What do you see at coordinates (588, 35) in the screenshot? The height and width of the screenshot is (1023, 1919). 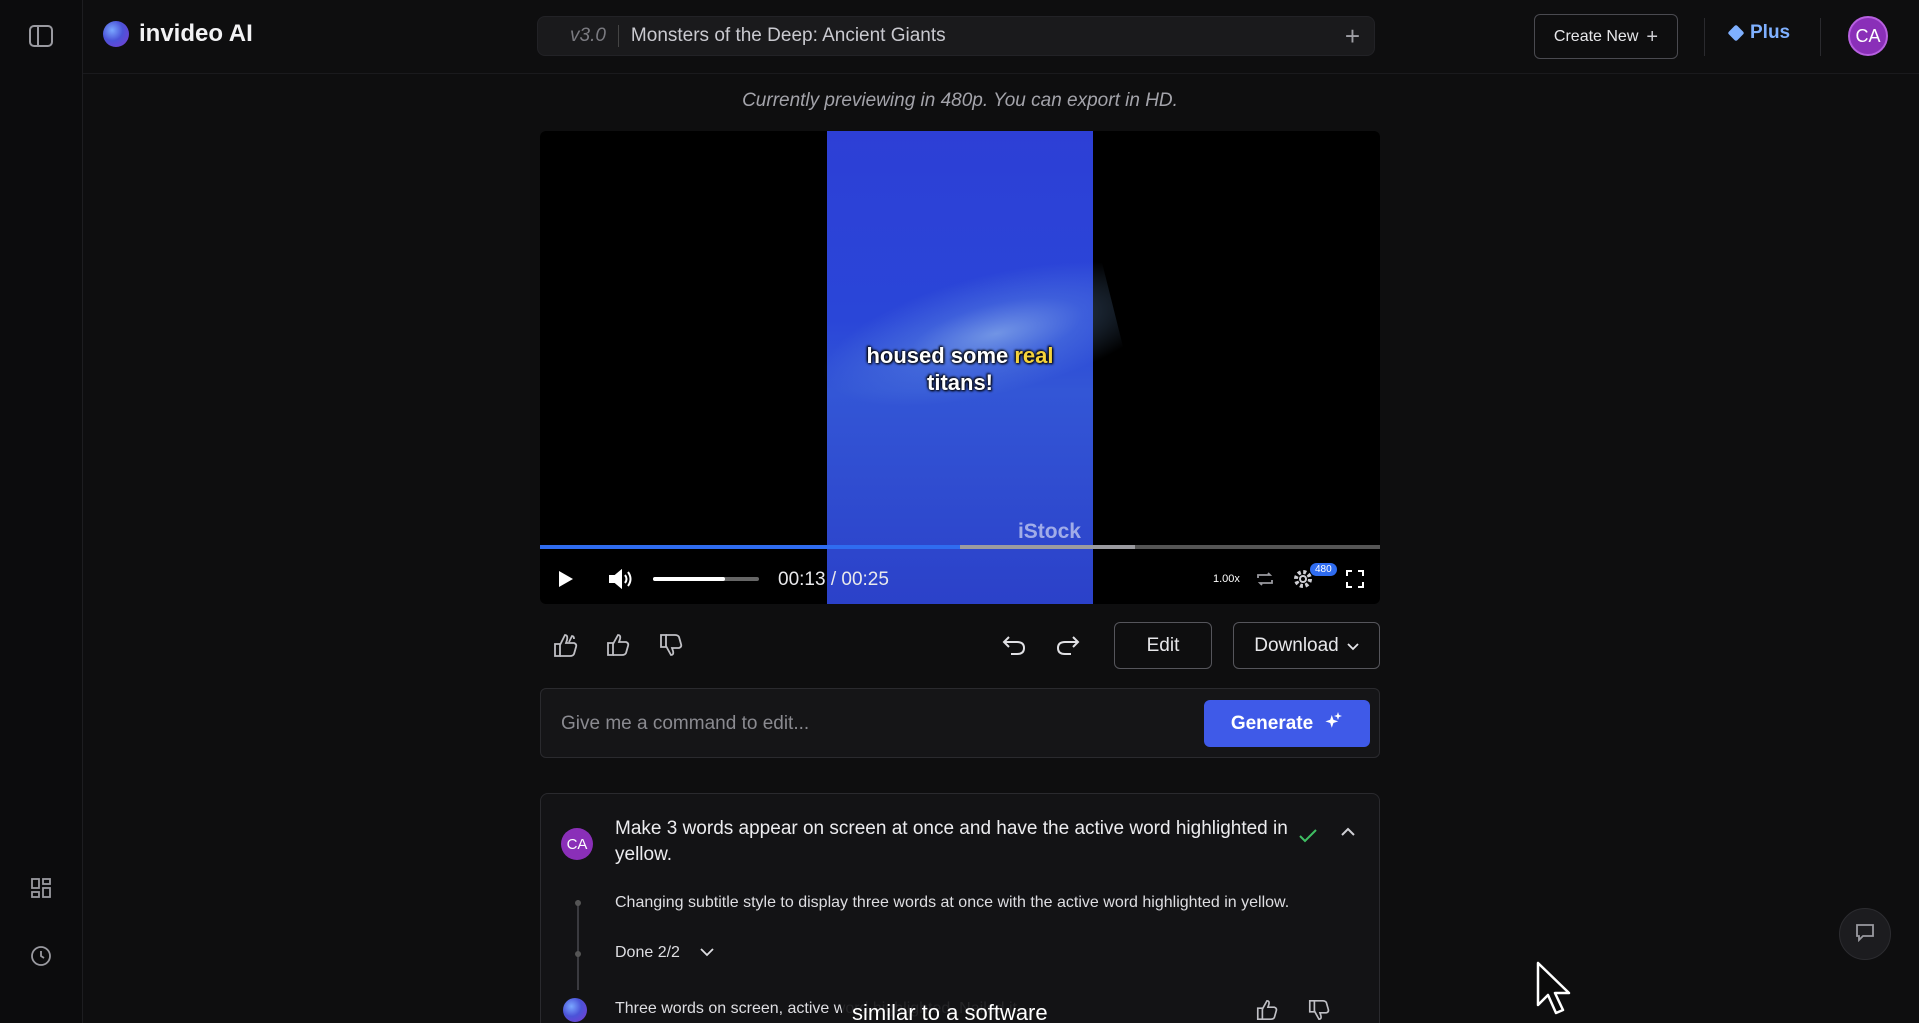 I see `version-label: v3.0` at bounding box center [588, 35].